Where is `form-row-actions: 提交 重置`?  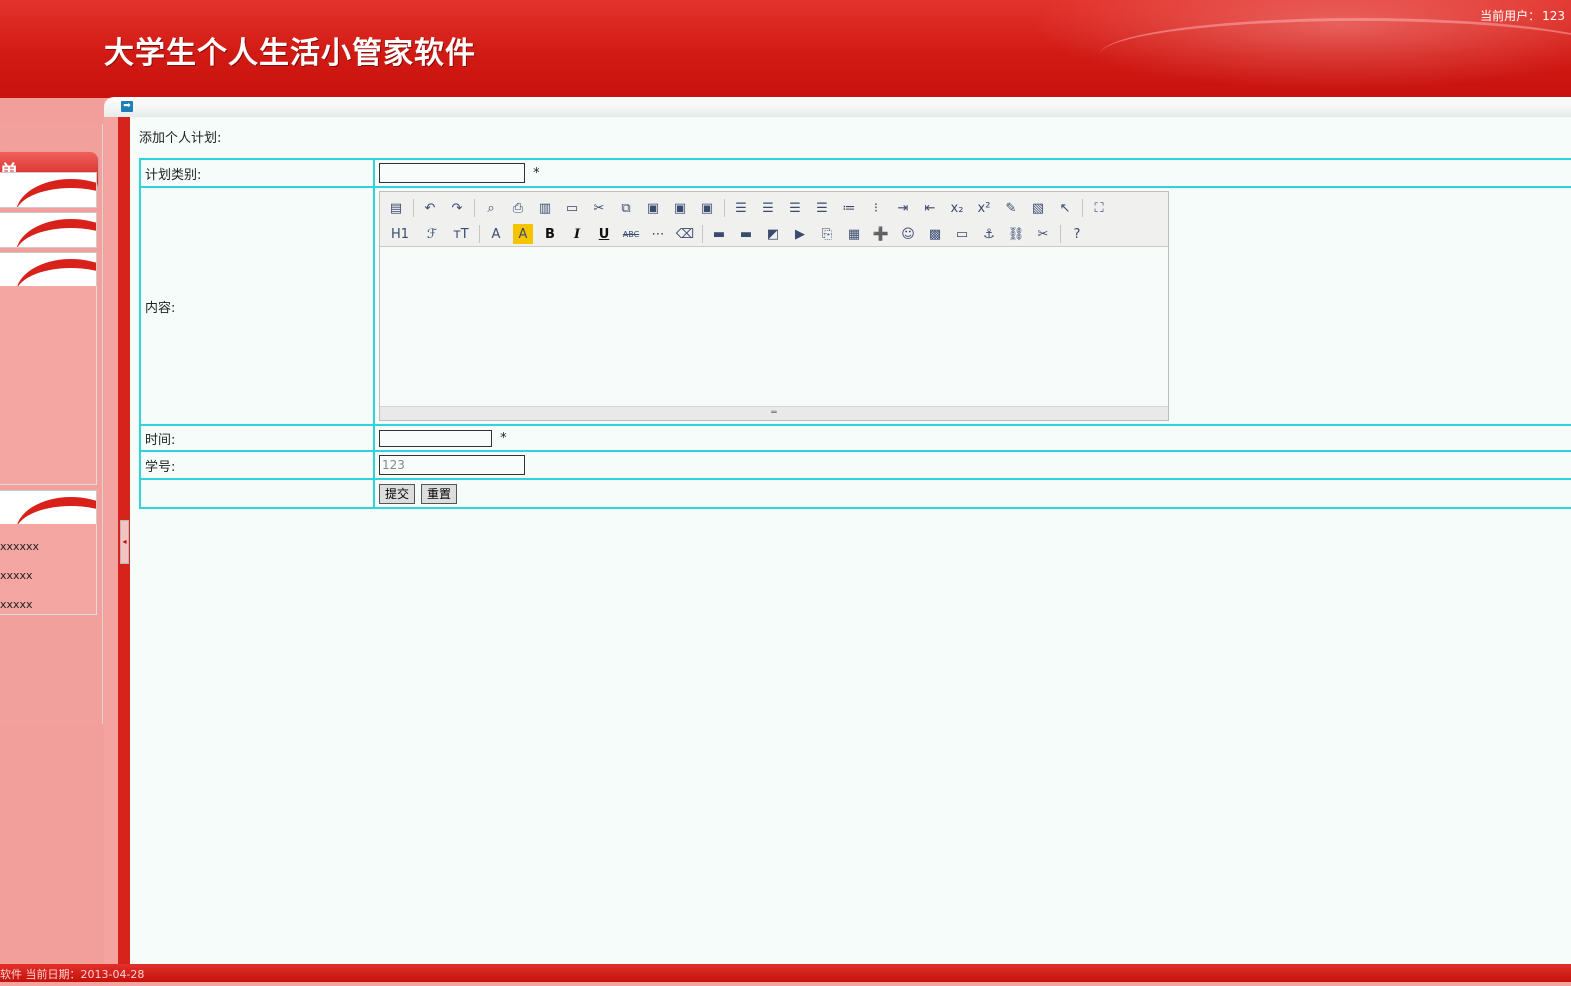
form-row-actions: 提交 重置 is located at coordinates (855, 493).